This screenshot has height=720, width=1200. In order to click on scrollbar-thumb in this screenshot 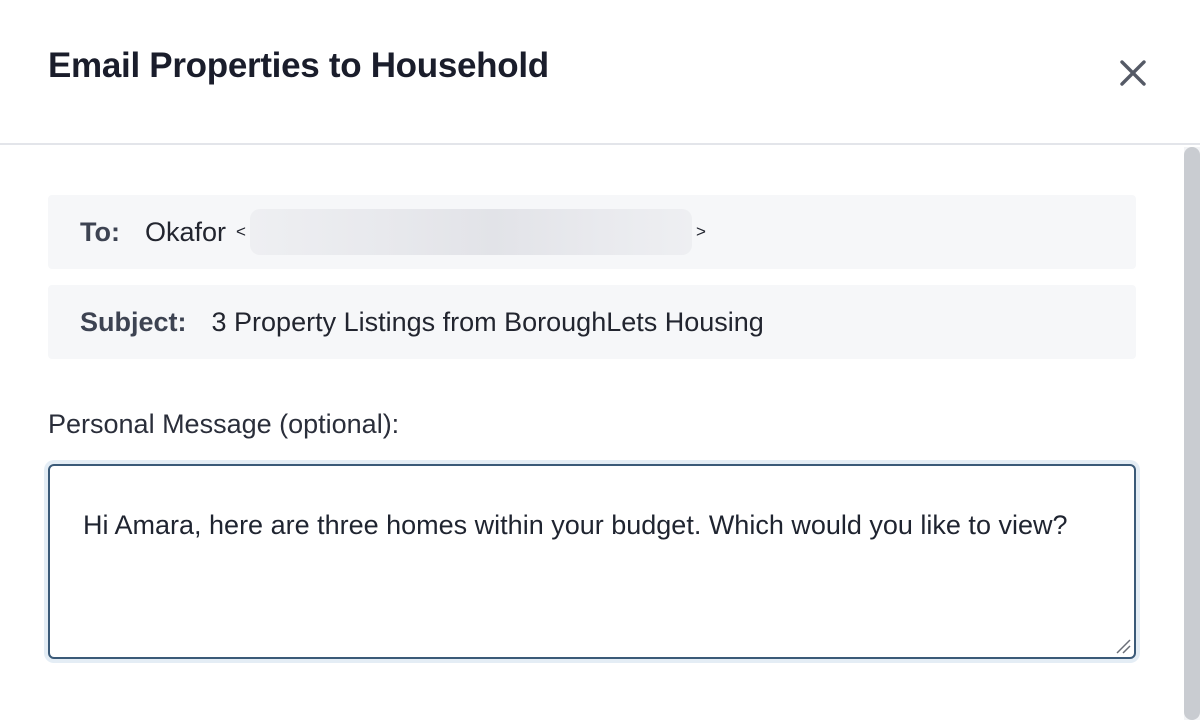, I will do `click(1192, 433)`.